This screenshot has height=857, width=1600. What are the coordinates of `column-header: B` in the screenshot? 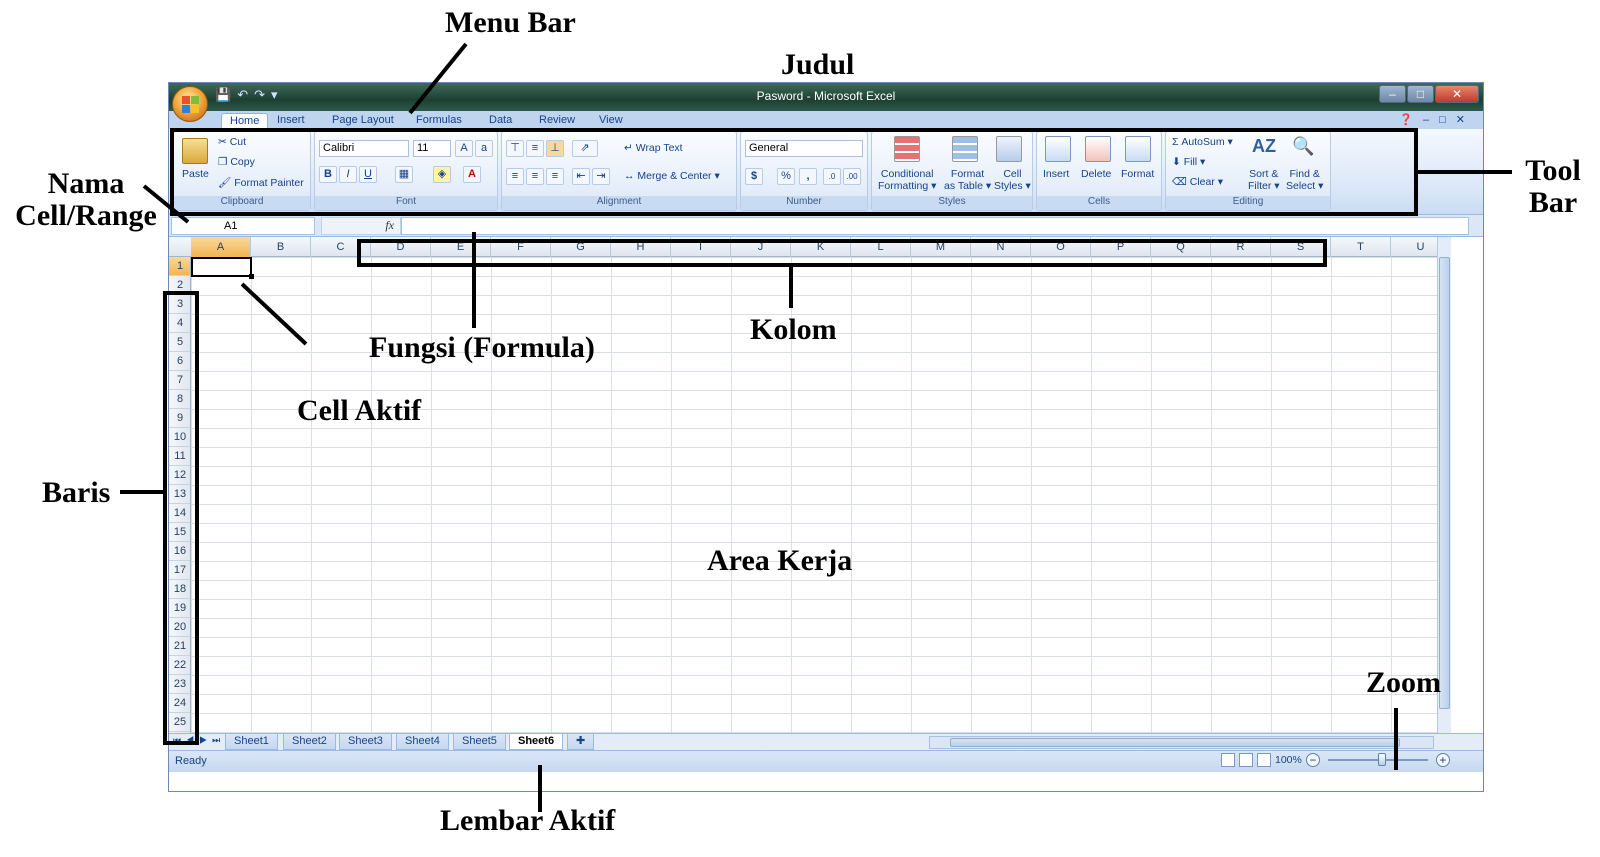 It's located at (281, 247).